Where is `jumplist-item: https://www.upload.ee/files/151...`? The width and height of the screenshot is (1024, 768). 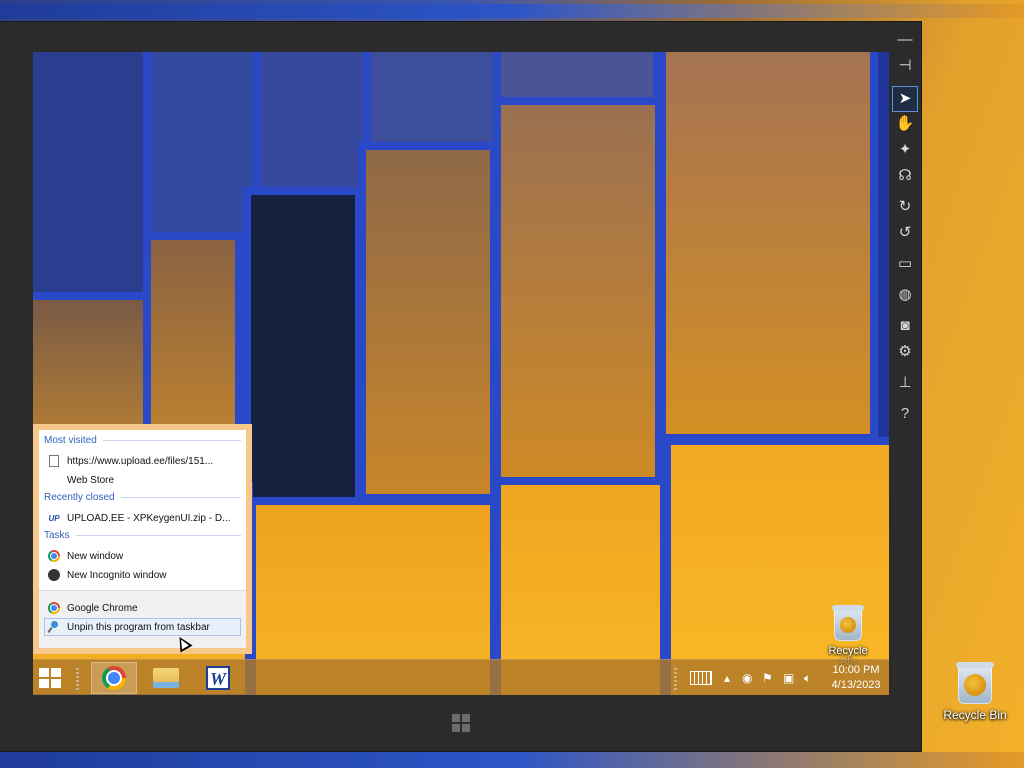
jumplist-item: https://www.upload.ee/files/151... is located at coordinates (142, 461).